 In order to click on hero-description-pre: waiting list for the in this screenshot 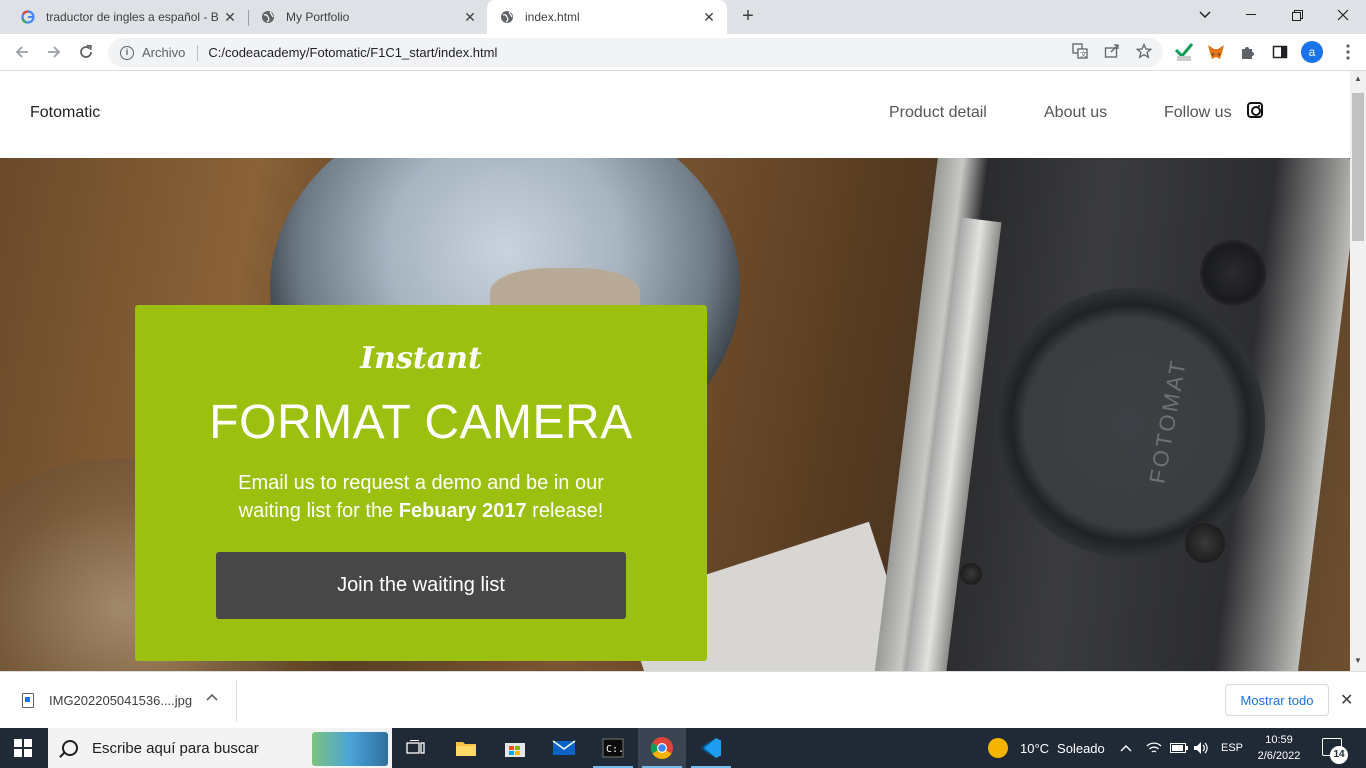, I will do `click(318, 511)`.